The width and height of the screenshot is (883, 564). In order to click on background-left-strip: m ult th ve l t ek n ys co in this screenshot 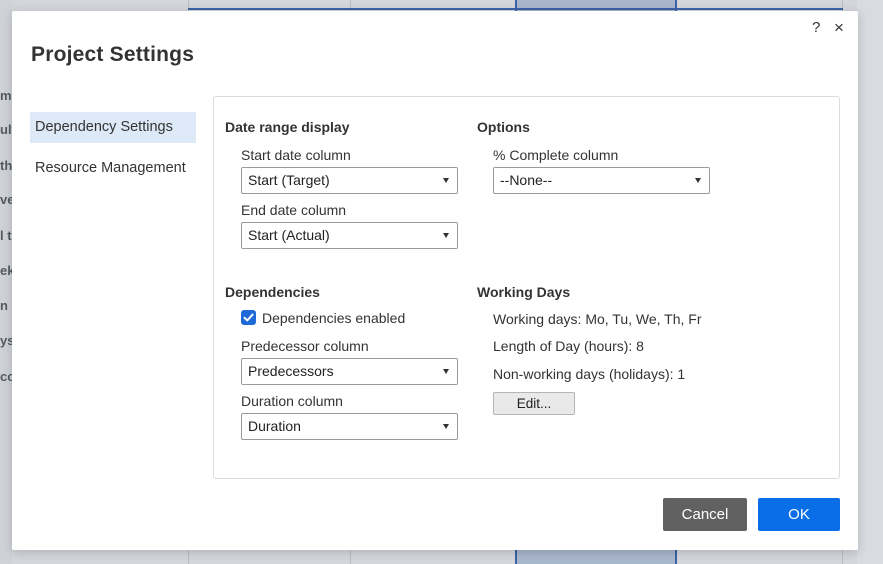, I will do `click(6, 282)`.